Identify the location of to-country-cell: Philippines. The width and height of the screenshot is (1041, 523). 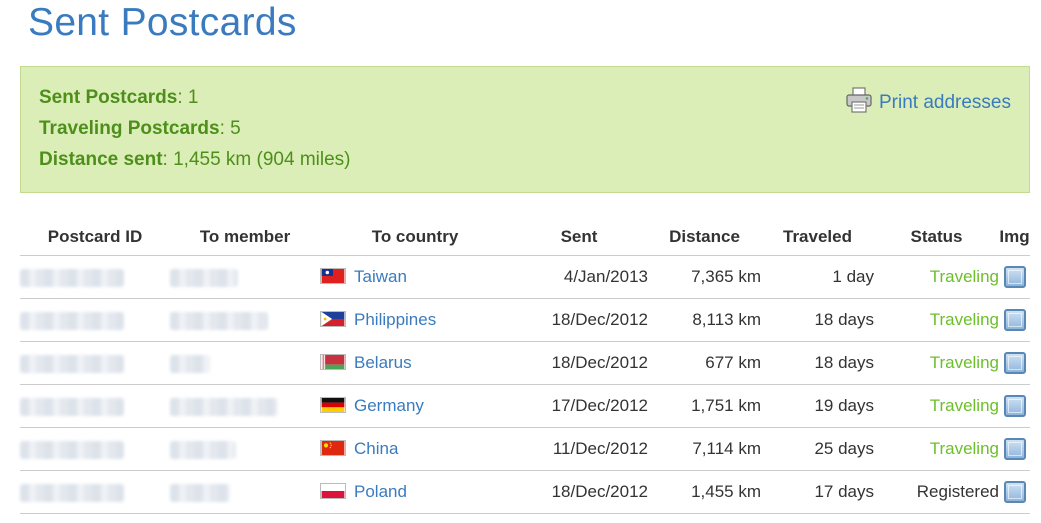
(415, 320).